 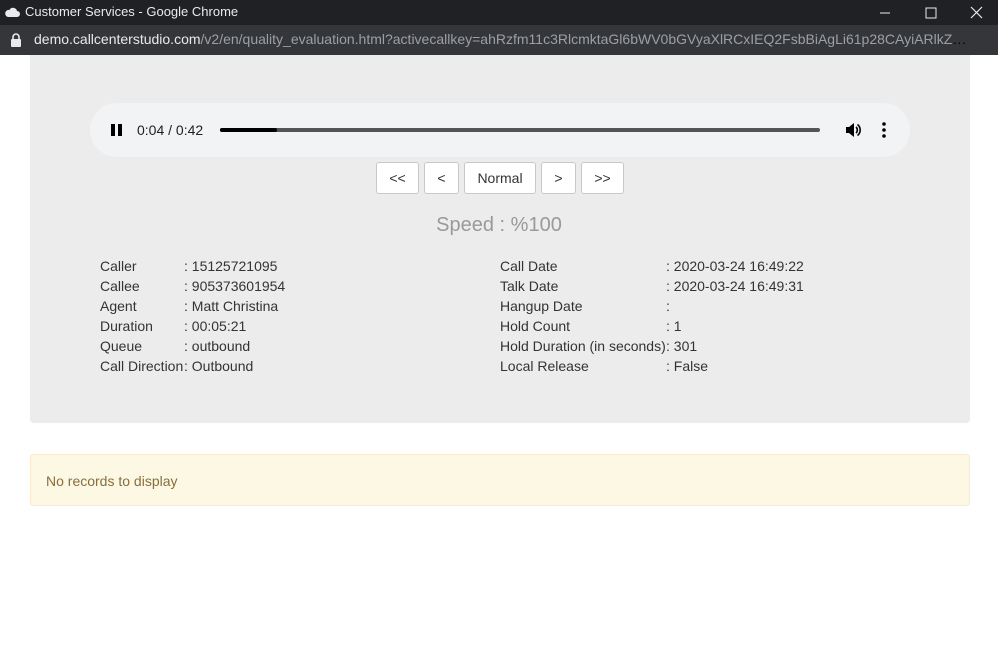 What do you see at coordinates (735, 266) in the screenshot?
I see `call-date-value: : 2020-03-24 16:49:22` at bounding box center [735, 266].